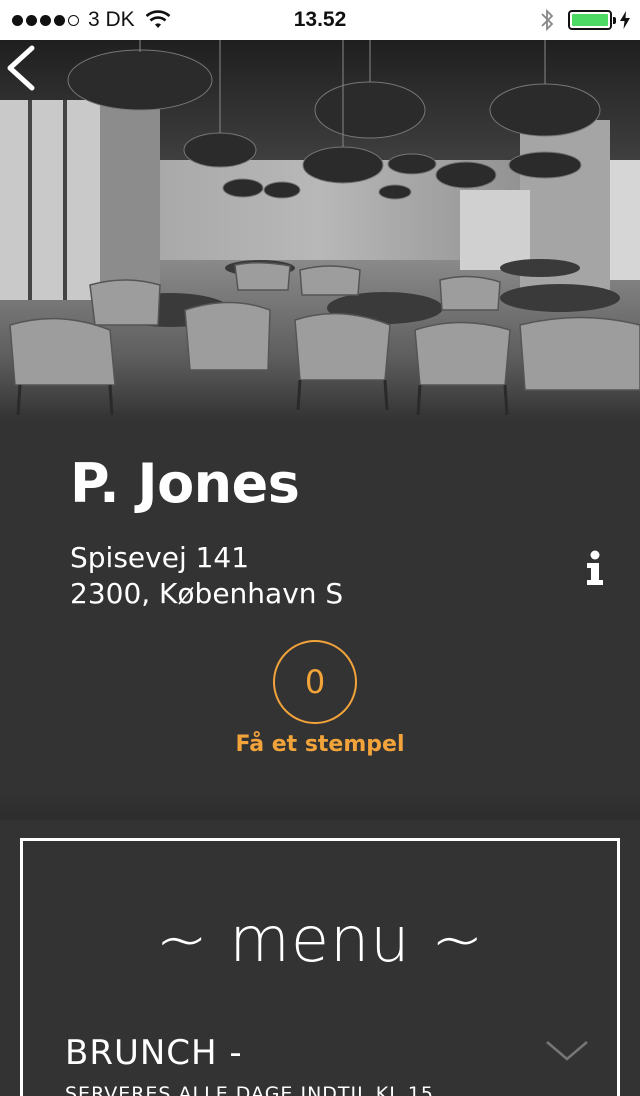 The image size is (640, 1096). I want to click on battery-icon, so click(592, 20).